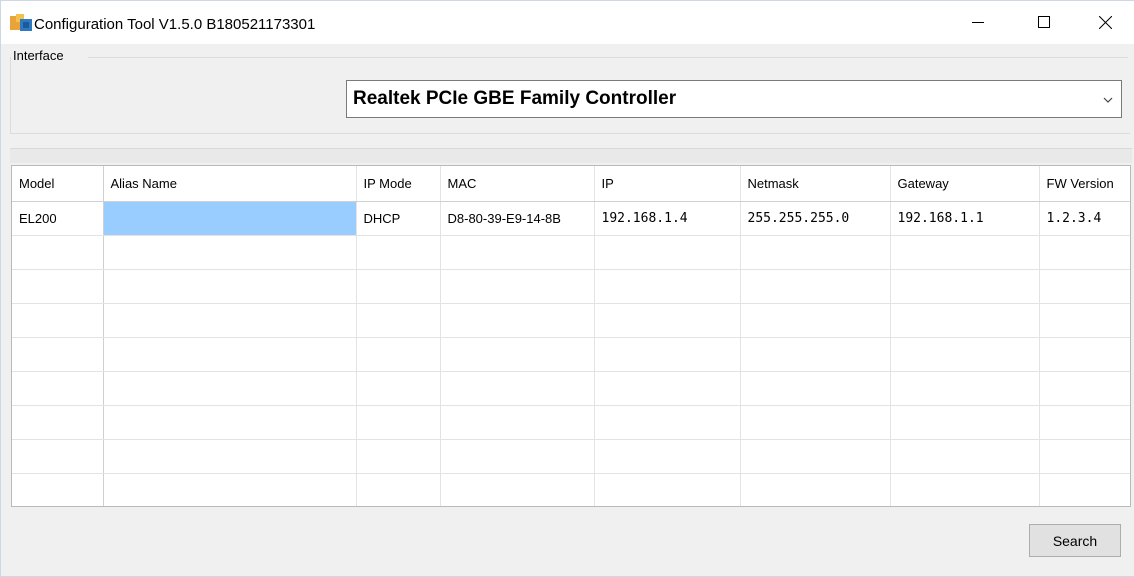  I want to click on column-header-ip-mode: IP Mode, so click(398, 184).